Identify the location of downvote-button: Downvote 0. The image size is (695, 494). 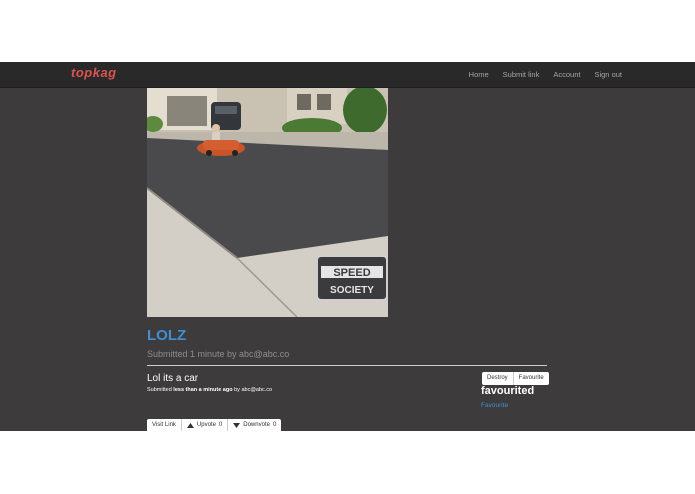
(254, 425).